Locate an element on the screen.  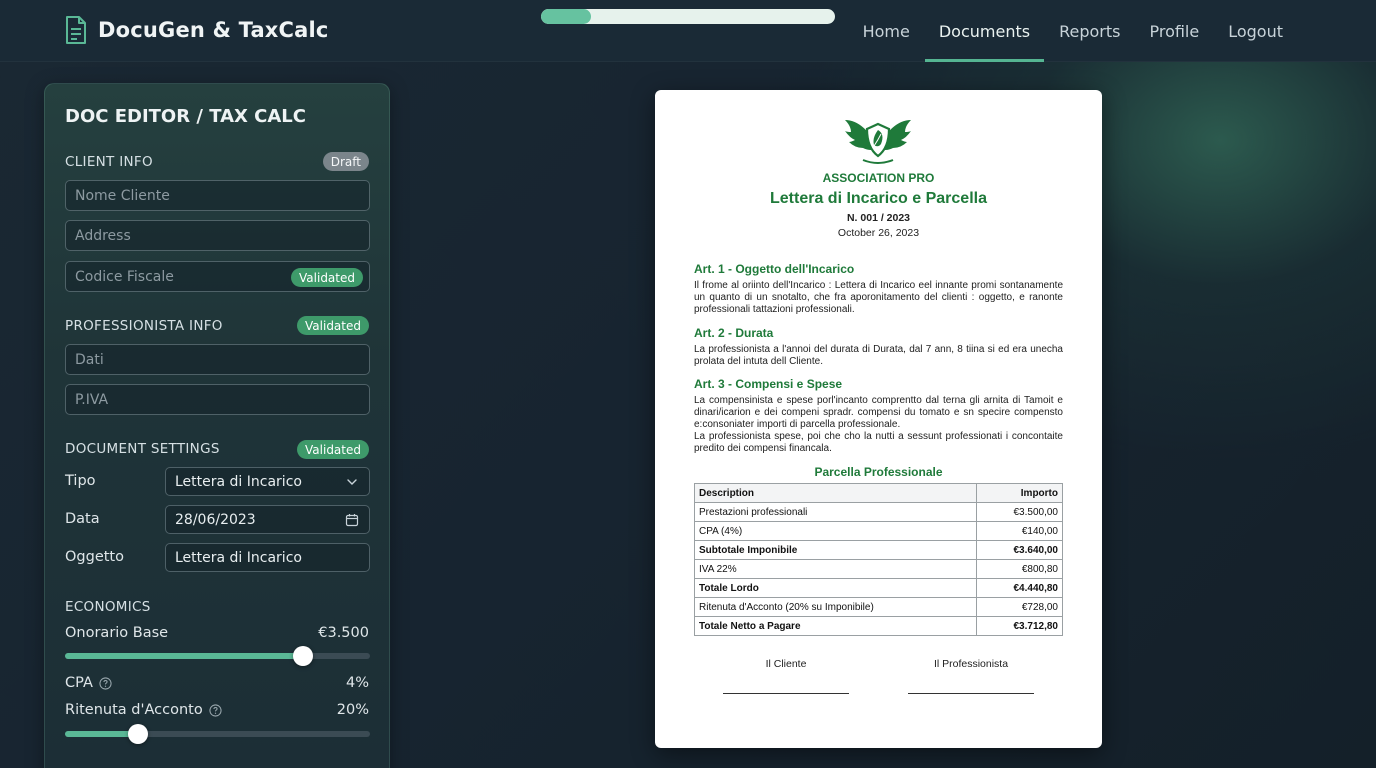
ritenuta-slider is located at coordinates (217, 734).